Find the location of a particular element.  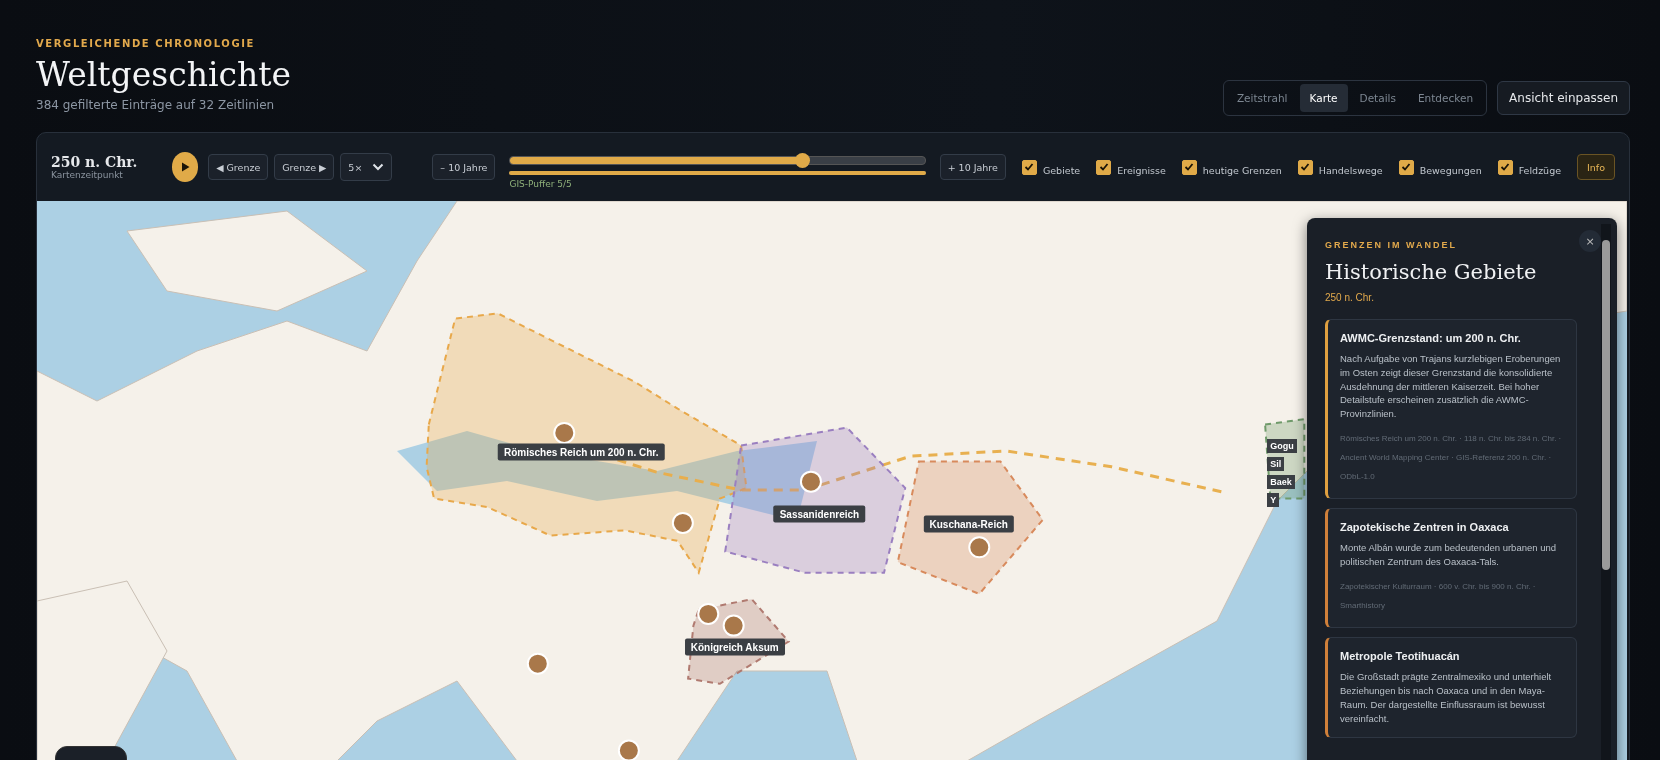

map-time-caption: Kartenzeitpunkt is located at coordinates (87, 175).